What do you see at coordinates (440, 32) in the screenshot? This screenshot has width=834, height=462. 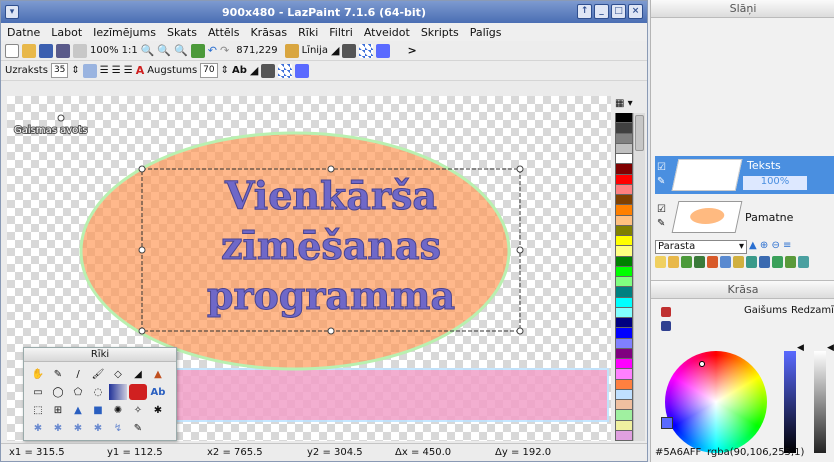 I see `menu-skripts: Skripts` at bounding box center [440, 32].